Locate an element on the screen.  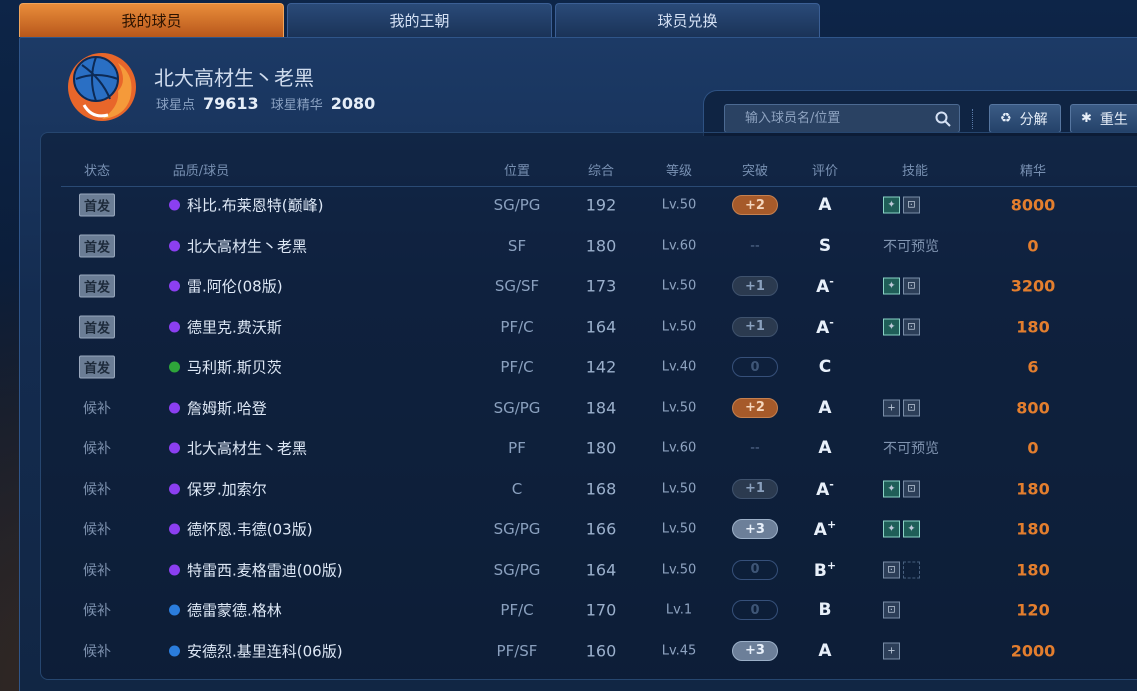
table-row: 候补 安德烈.基里连科(06版) PF/SF 160 Lv.45 +3 A +2000 is located at coordinates (589, 651).